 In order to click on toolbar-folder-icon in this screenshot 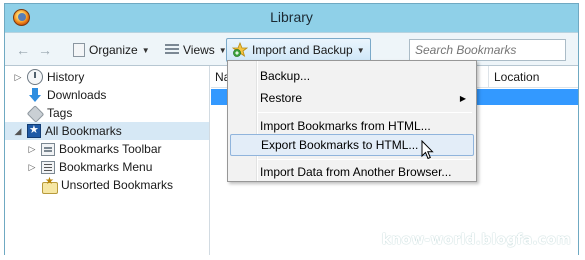, I will do `click(48, 149)`.